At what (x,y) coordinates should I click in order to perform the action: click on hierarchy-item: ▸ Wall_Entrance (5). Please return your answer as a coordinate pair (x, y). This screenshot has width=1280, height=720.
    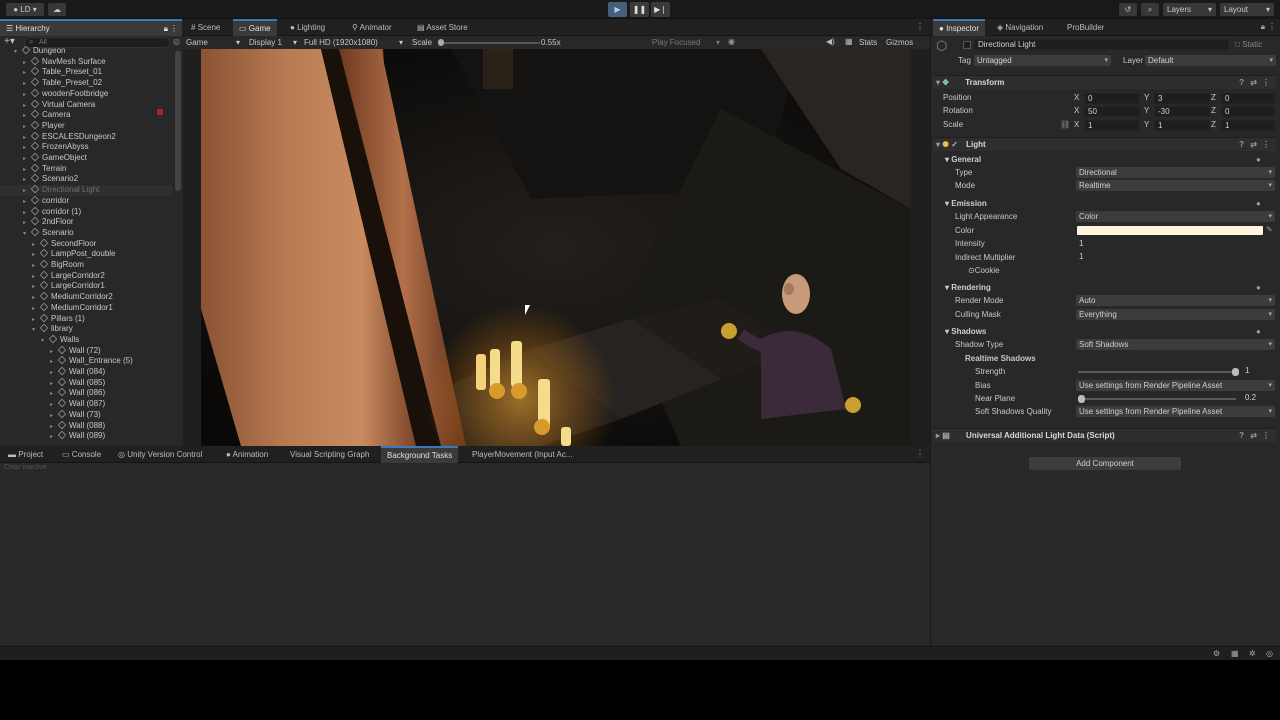
    Looking at the image, I should click on (86, 361).